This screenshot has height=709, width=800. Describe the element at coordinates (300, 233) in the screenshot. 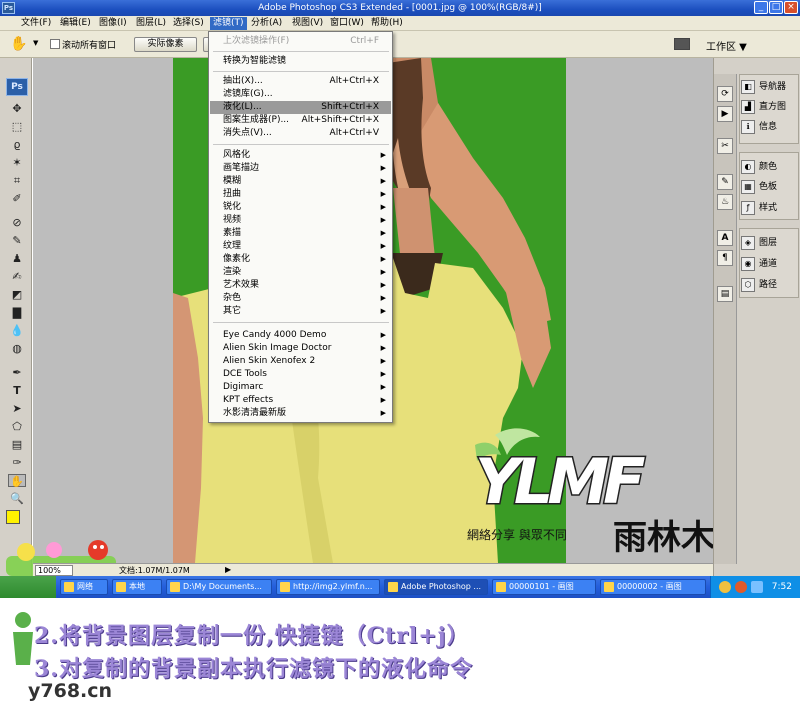

I see `sketch-menu-item: 素描 ▶` at that location.